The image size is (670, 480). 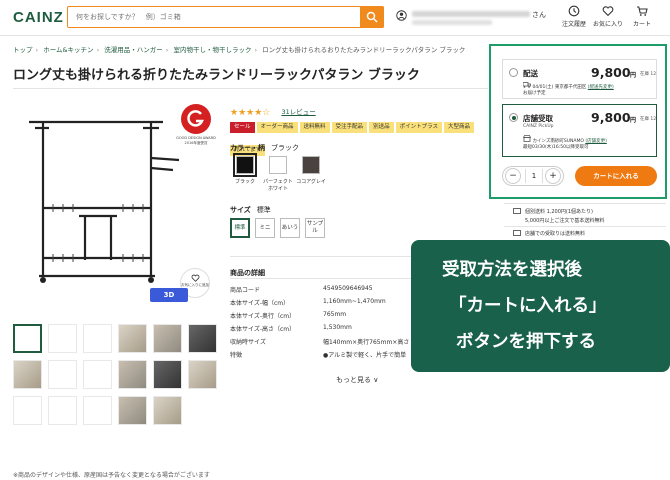 I want to click on search-box, so click(x=225, y=17).